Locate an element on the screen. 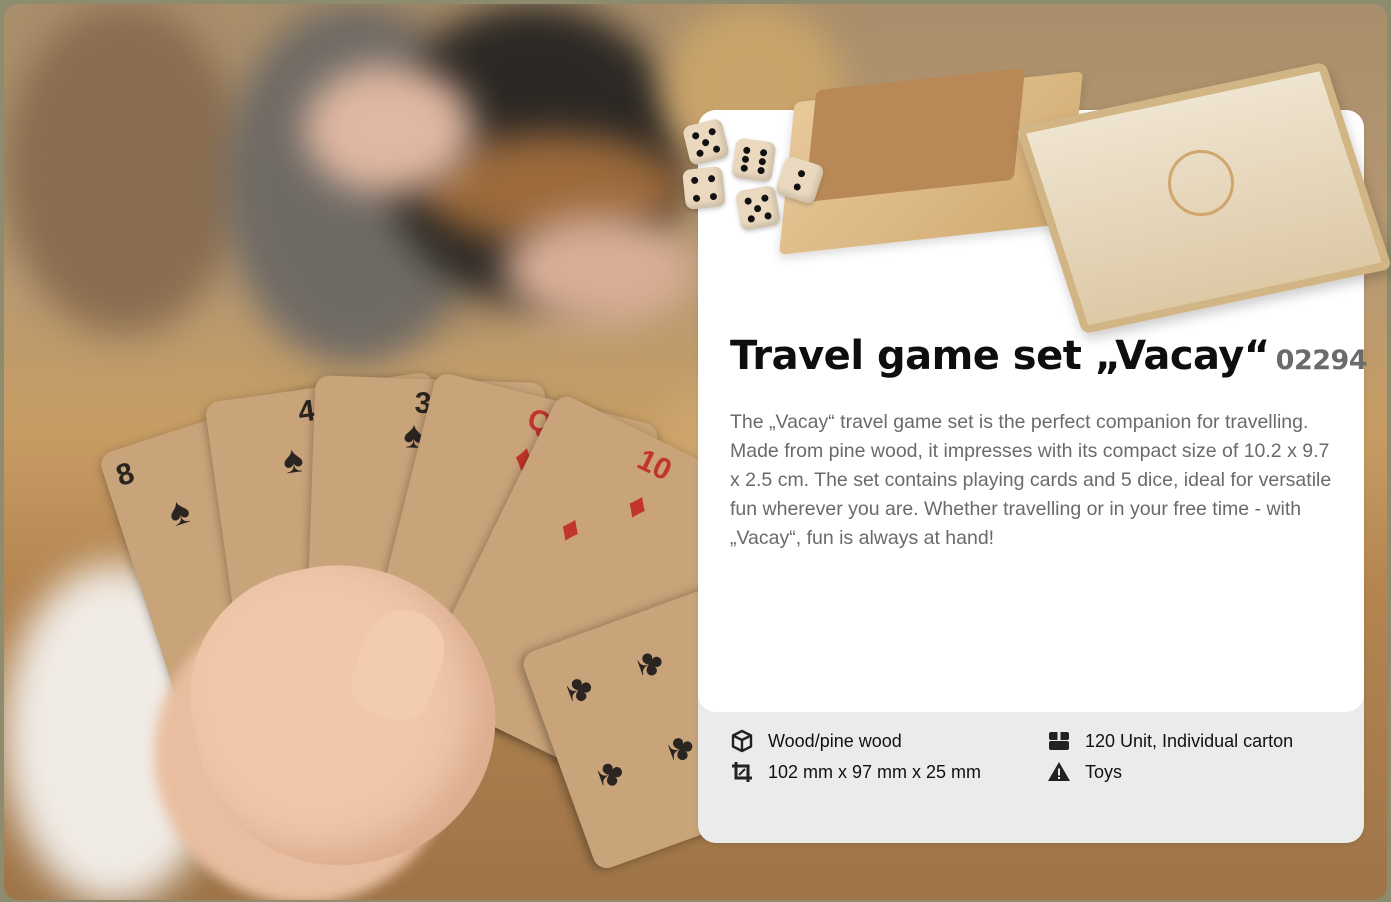  spec-dimensions: 102 mm x 97 mm x 25 mm is located at coordinates (855, 772).